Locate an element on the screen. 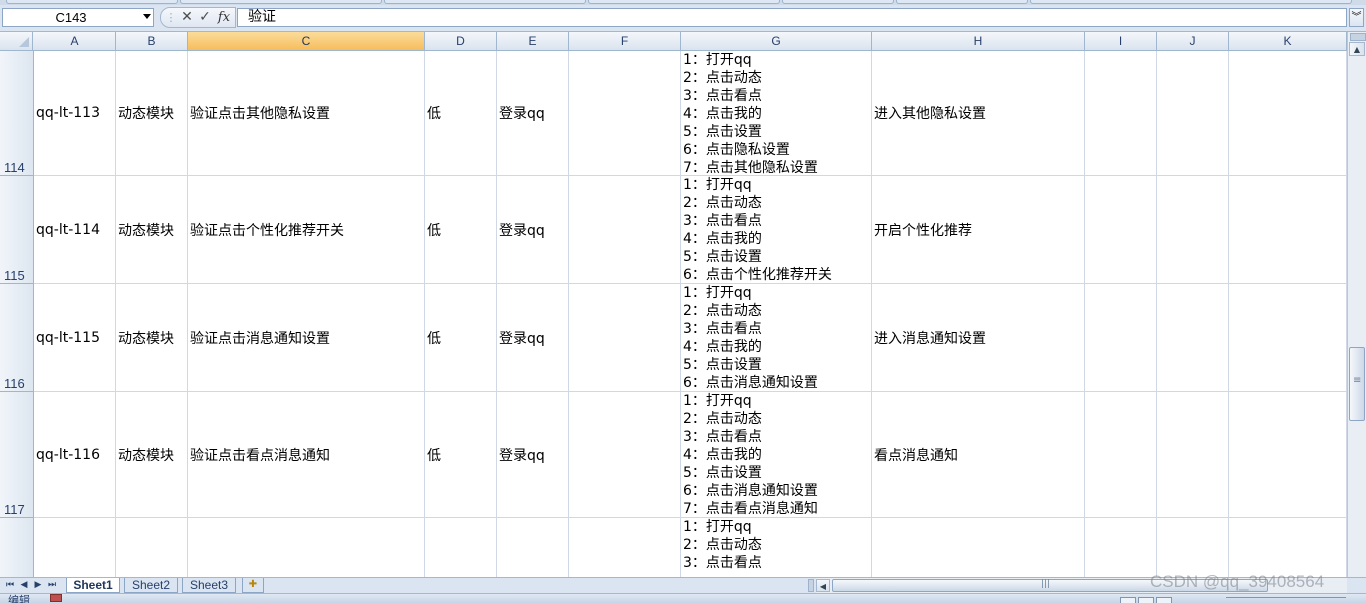  column-header-f: F is located at coordinates (625, 41).